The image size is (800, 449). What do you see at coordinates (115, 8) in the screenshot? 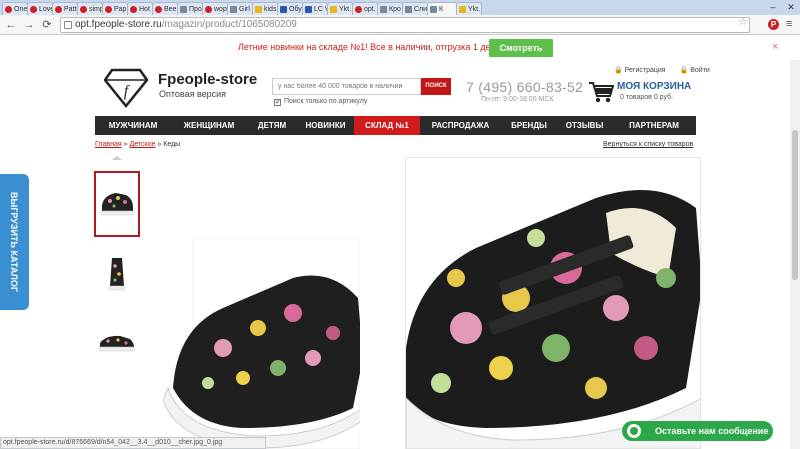
I see `browser-tab: Pap` at bounding box center [115, 8].